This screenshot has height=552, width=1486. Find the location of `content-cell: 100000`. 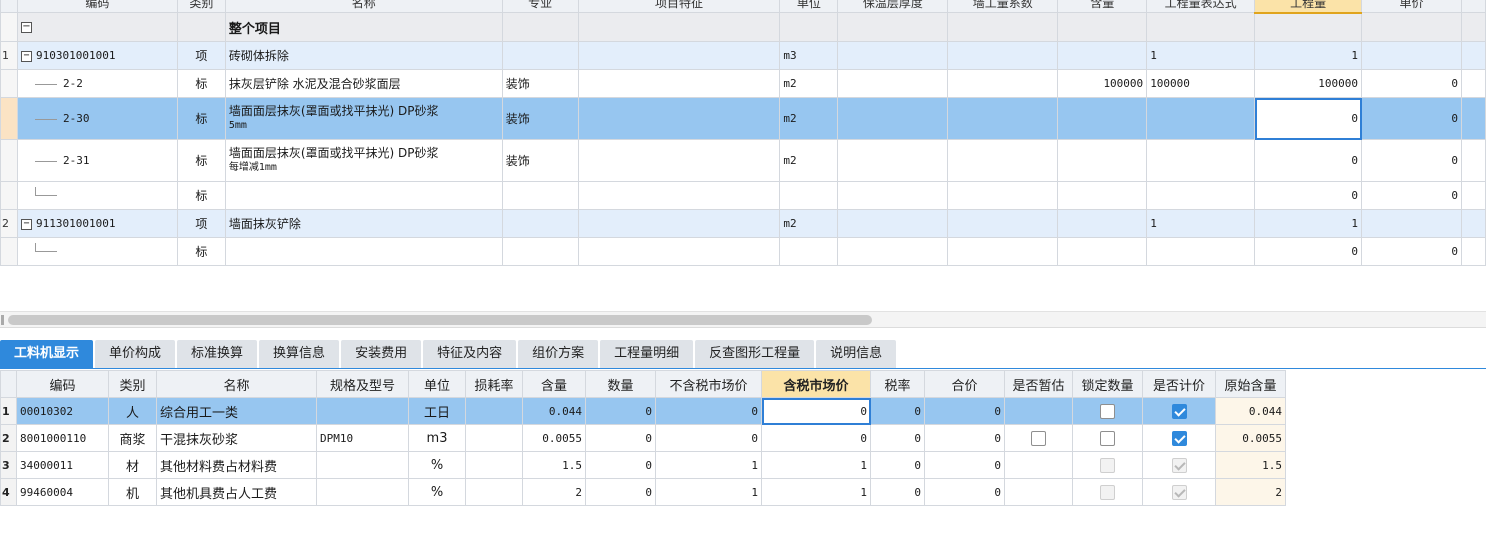

content-cell: 100000 is located at coordinates (1102, 83).